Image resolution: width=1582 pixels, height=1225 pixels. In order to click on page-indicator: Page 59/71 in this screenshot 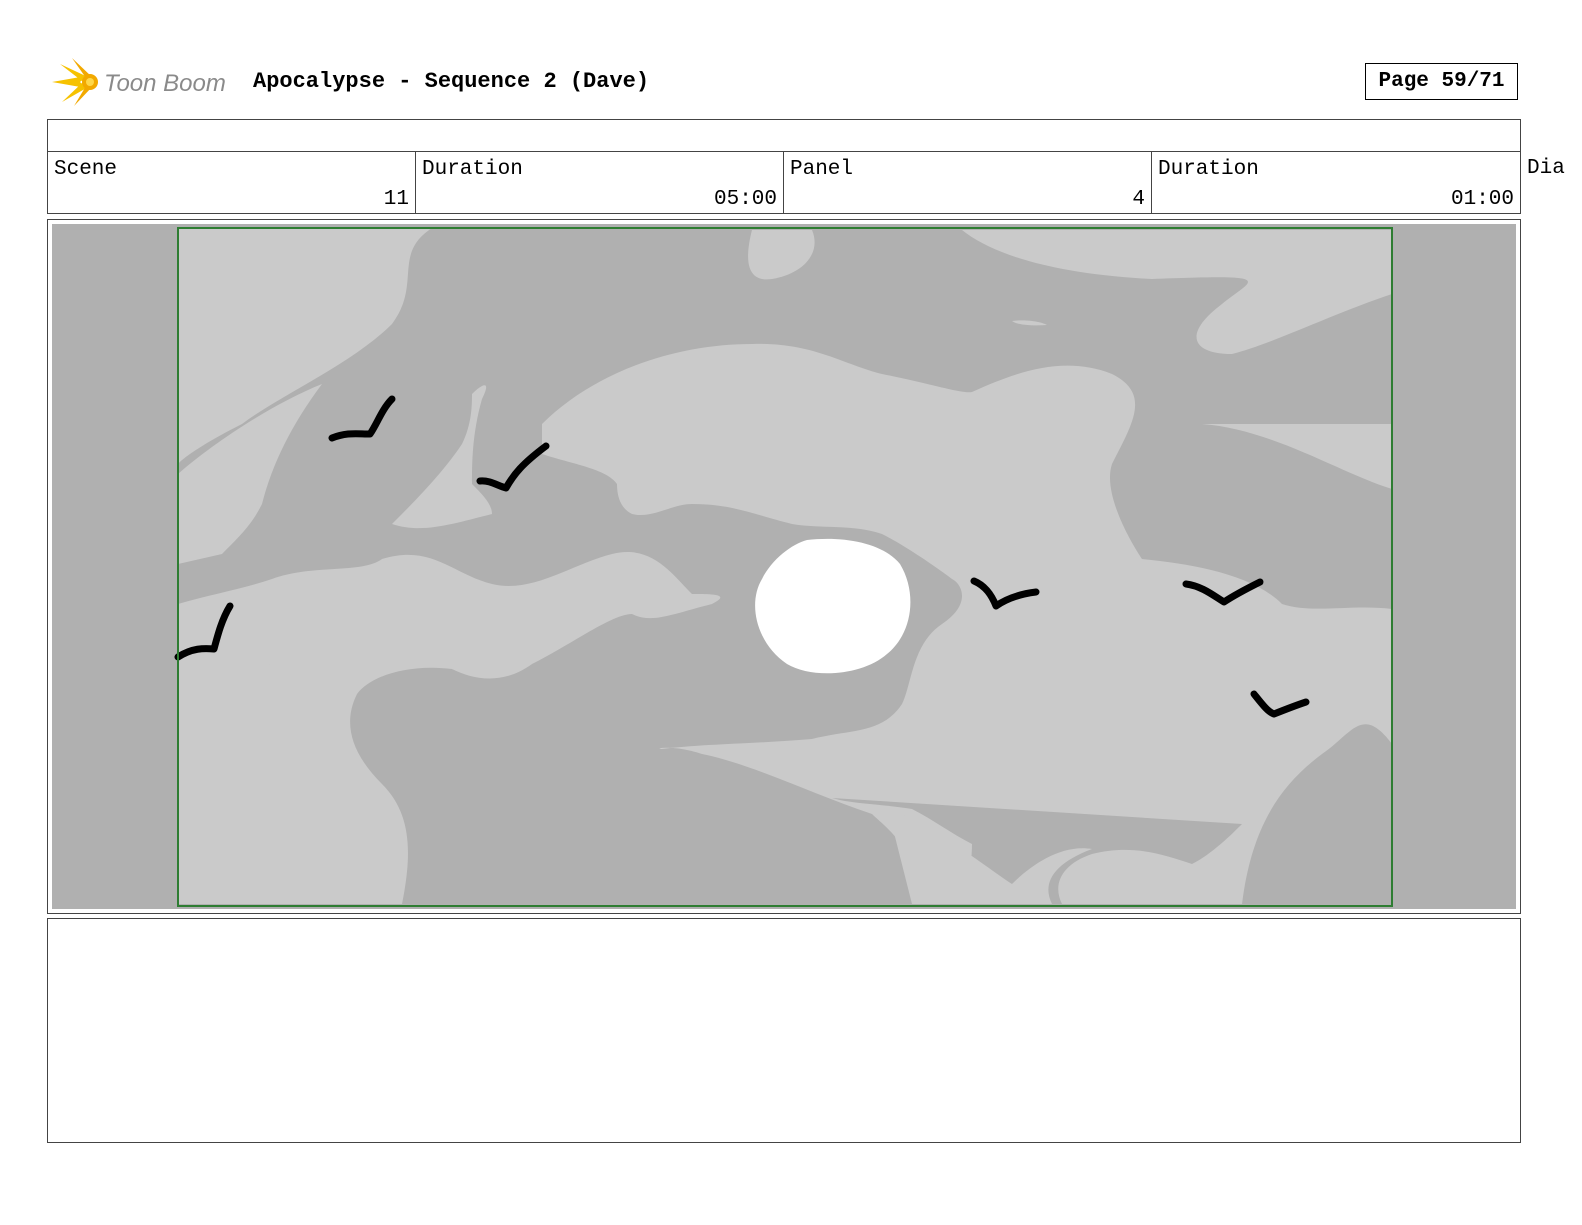, I will do `click(1441, 81)`.